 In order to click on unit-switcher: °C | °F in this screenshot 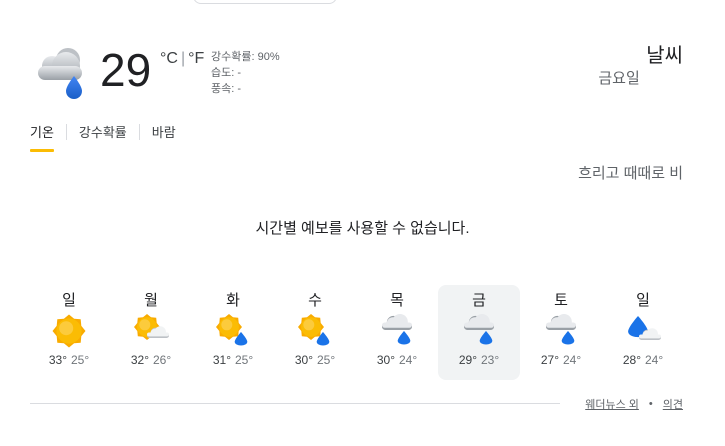, I will do `click(182, 59)`.